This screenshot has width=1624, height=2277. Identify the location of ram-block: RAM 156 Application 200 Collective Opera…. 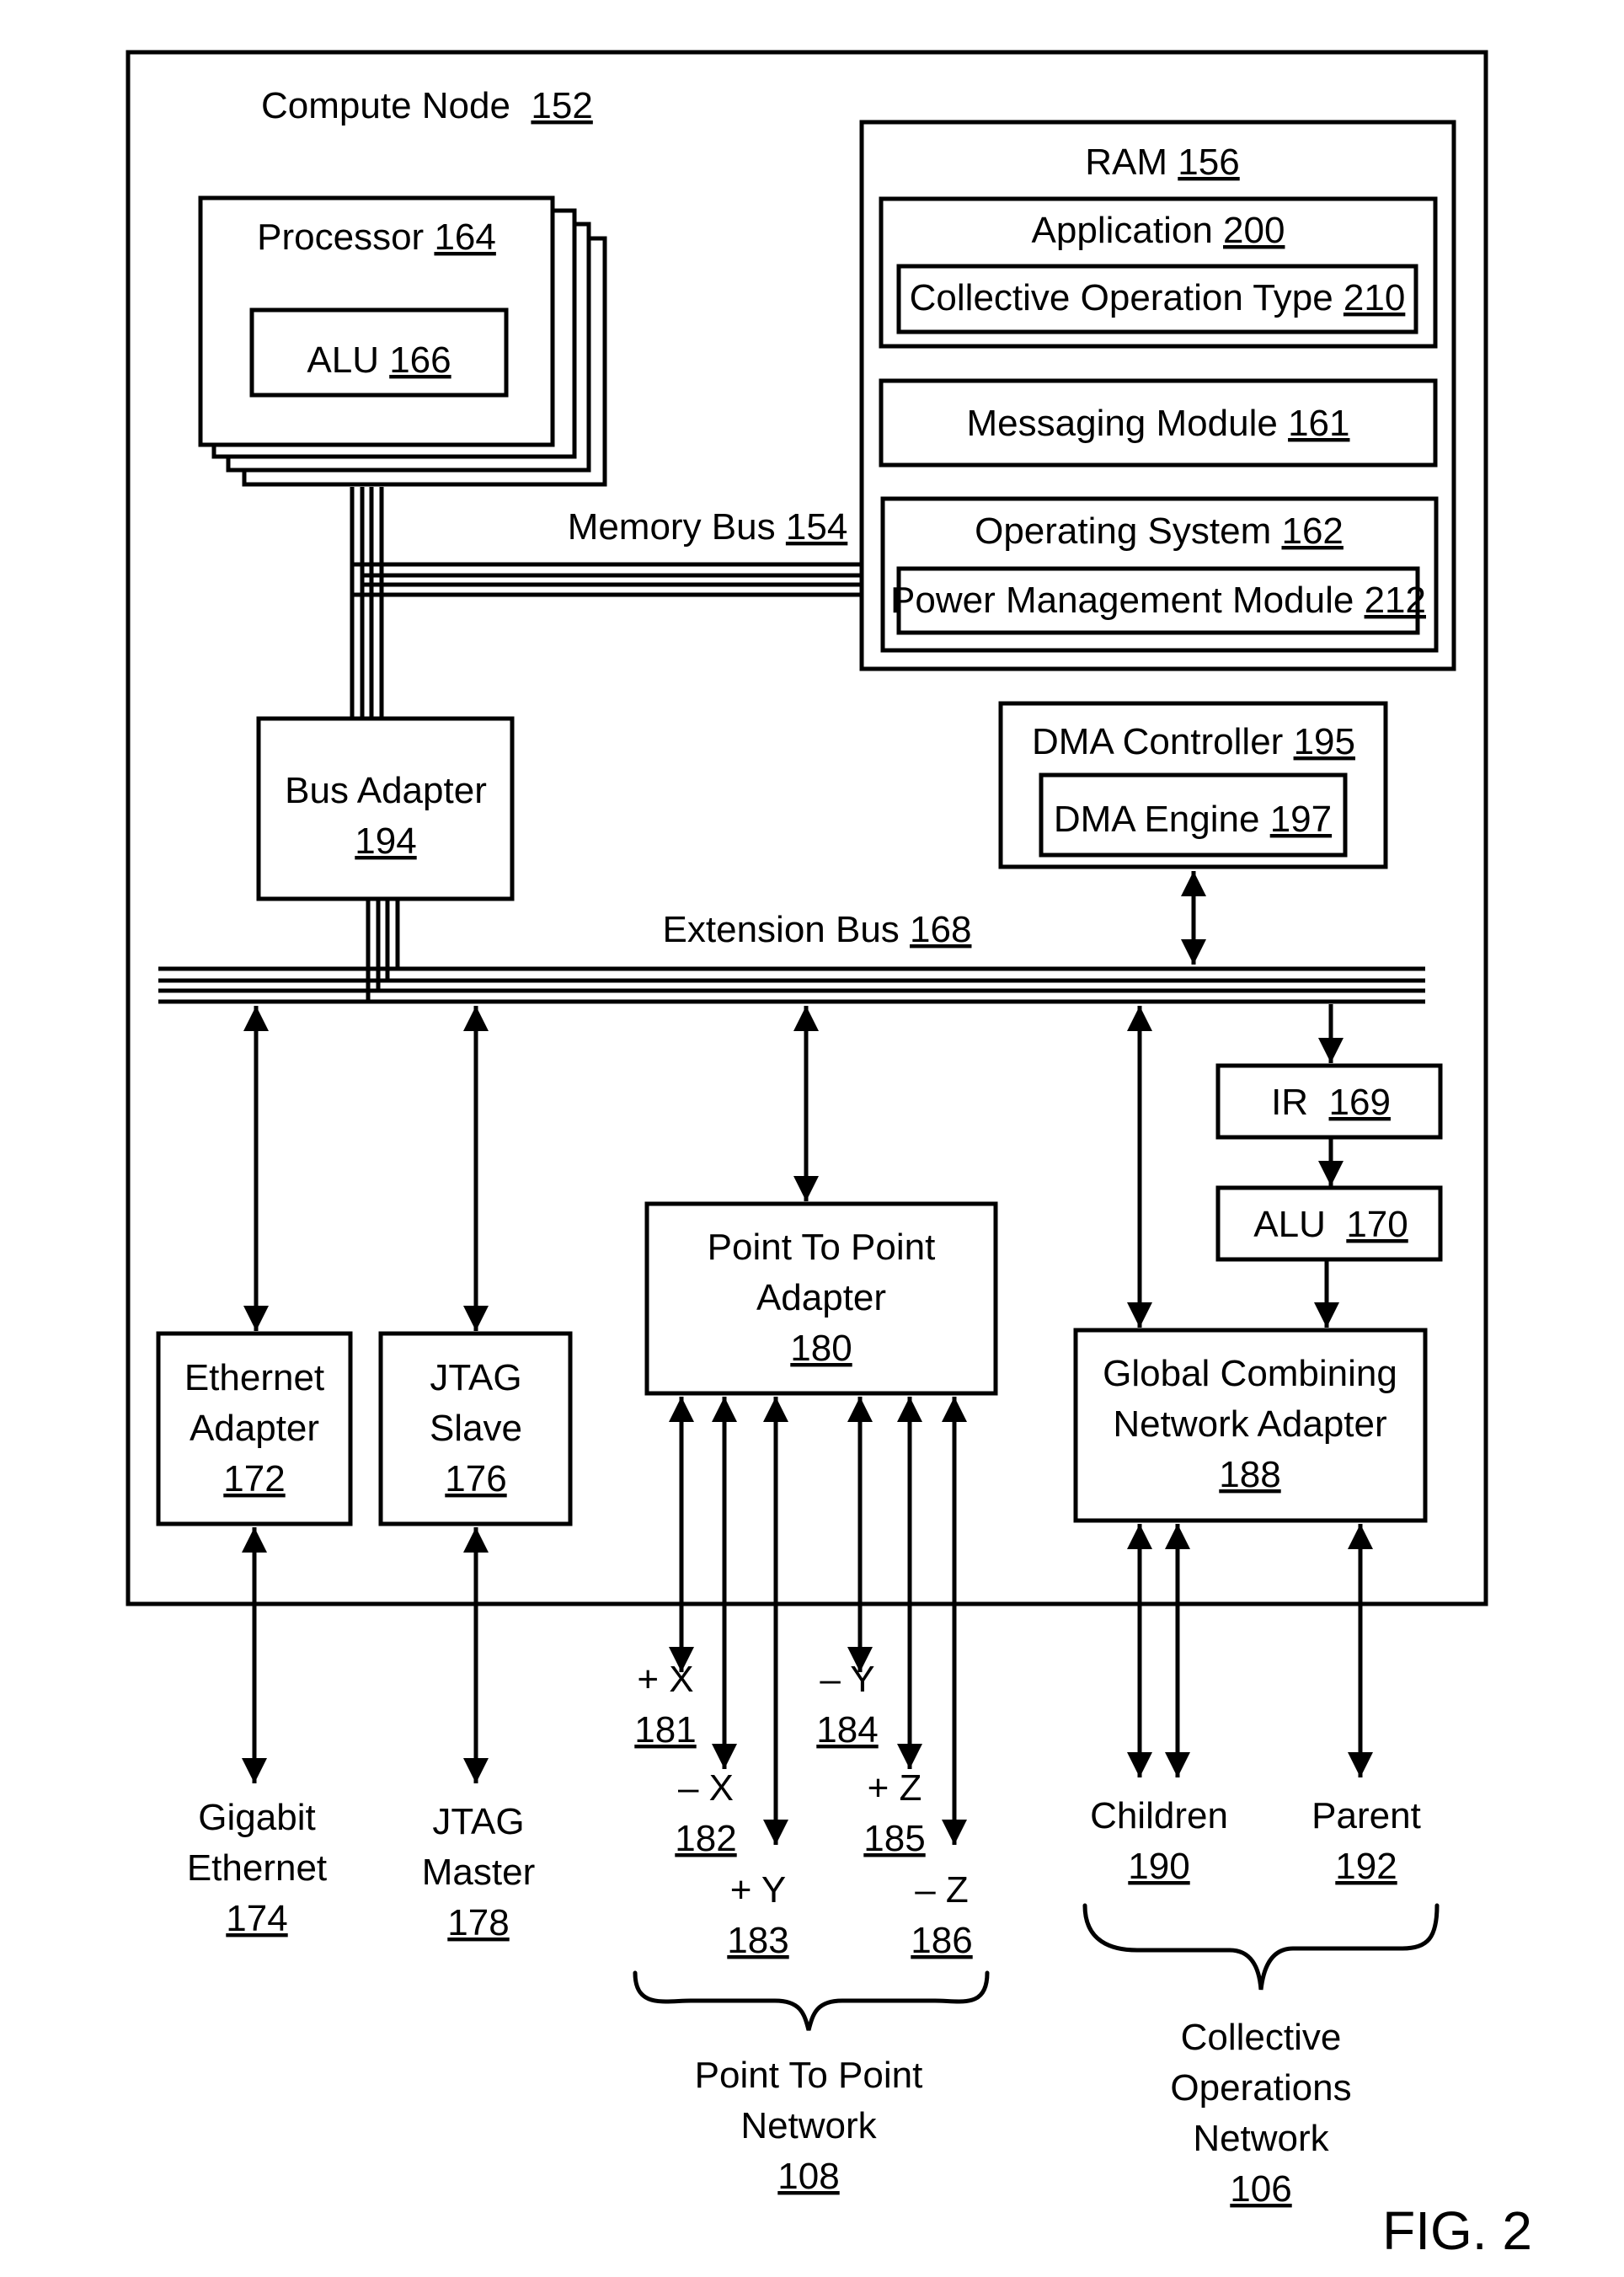
(1157, 395).